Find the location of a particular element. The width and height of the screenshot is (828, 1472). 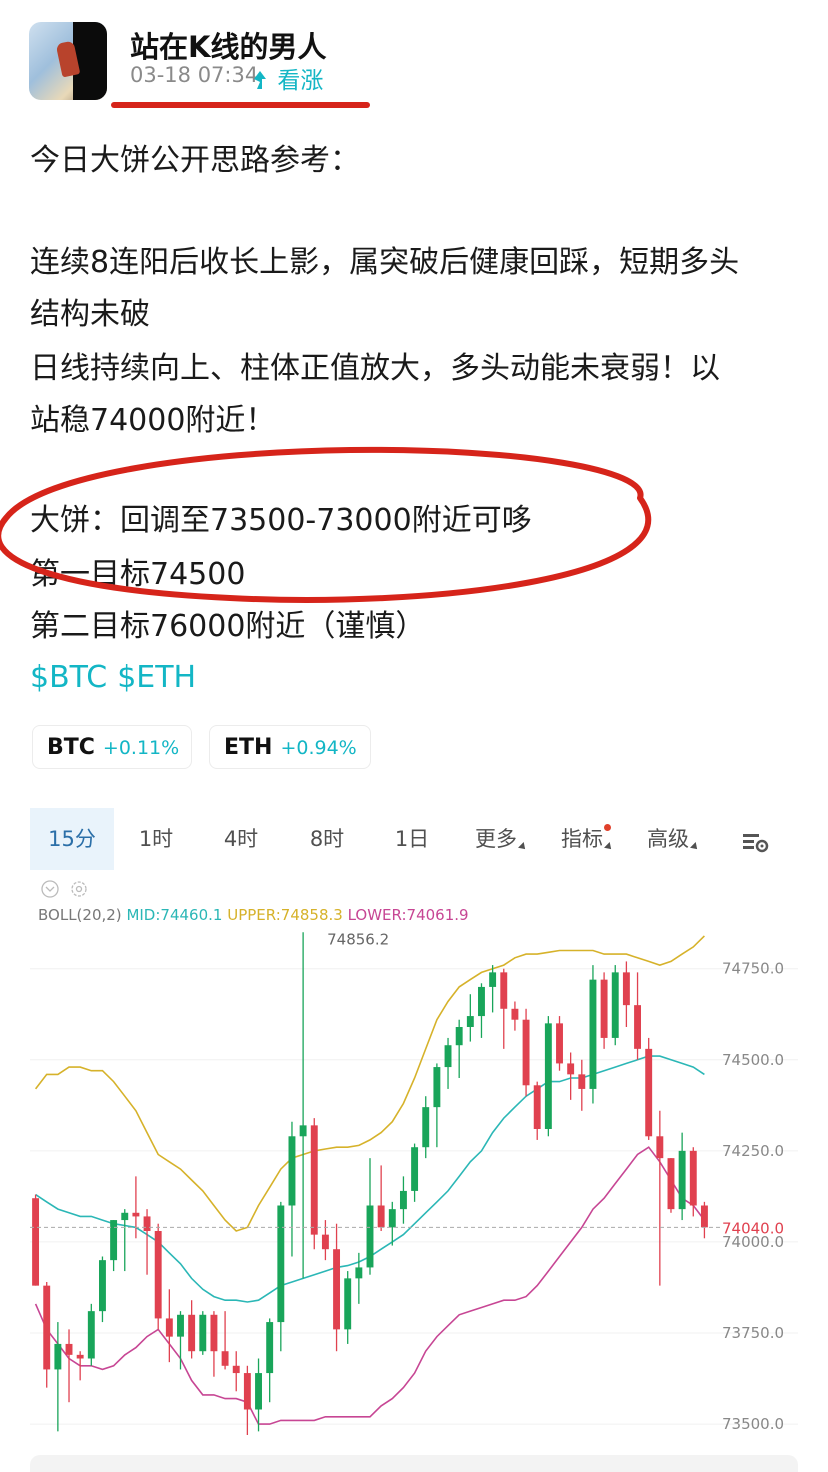

bullish-arrow-icon is located at coordinates (260, 80).